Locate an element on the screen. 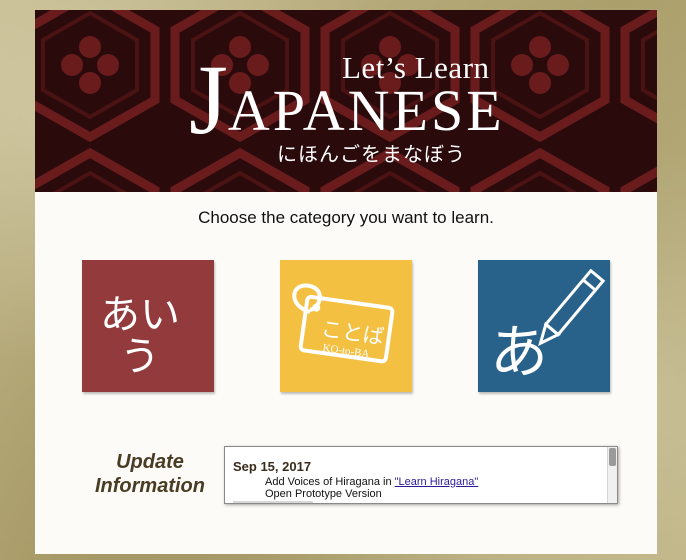 This screenshot has width=686, height=560. category-writing-tile: あ is located at coordinates (544, 326).